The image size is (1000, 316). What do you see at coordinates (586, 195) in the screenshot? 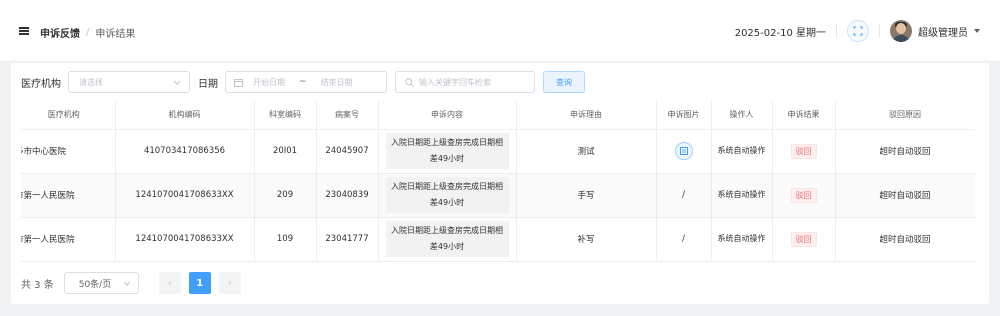
I see `cell-reason: 手写` at bounding box center [586, 195].